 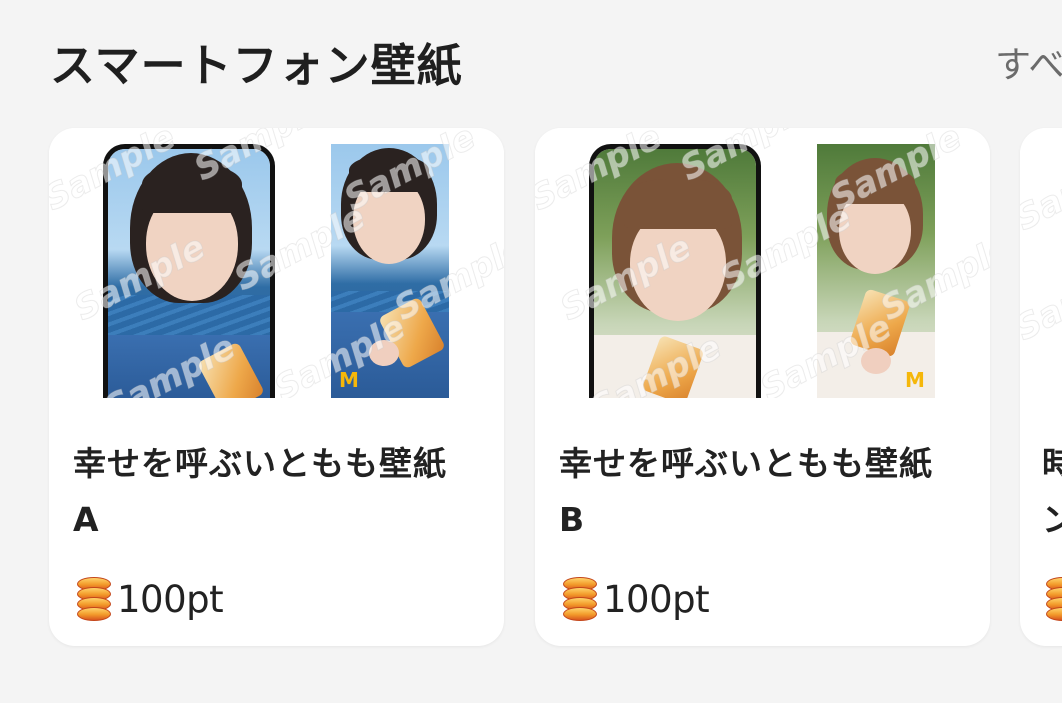 What do you see at coordinates (260, 491) in the screenshot?
I see `card-title: 幸せを呼ぶいともも壁紙 A` at bounding box center [260, 491].